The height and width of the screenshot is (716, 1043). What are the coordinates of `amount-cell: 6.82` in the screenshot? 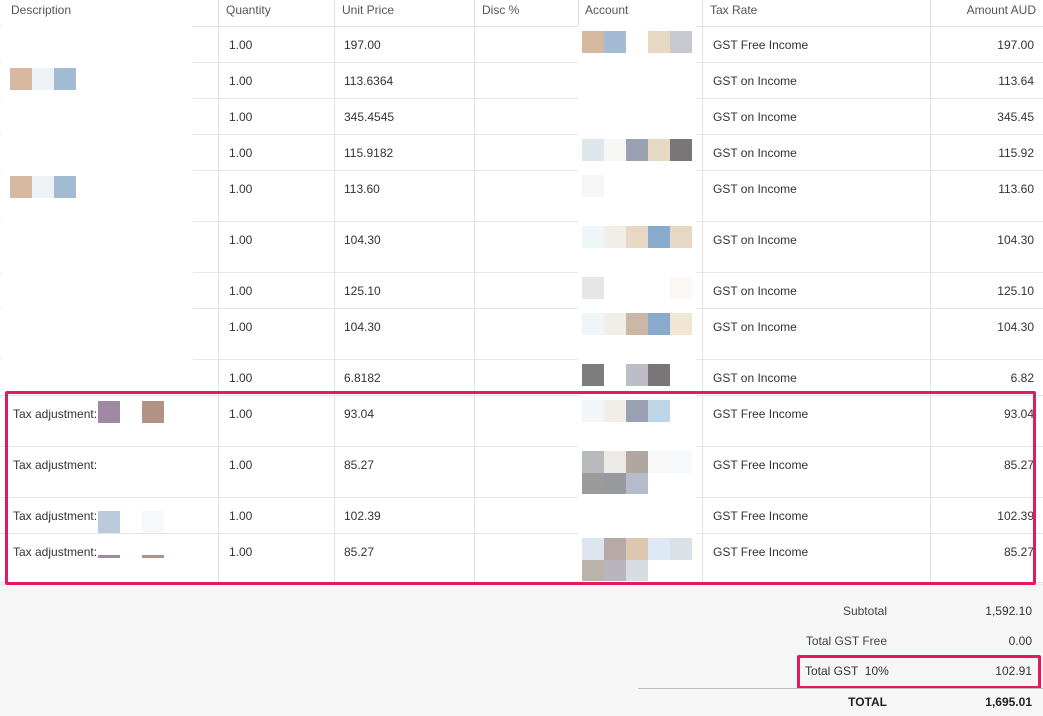 It's located at (1022, 378).